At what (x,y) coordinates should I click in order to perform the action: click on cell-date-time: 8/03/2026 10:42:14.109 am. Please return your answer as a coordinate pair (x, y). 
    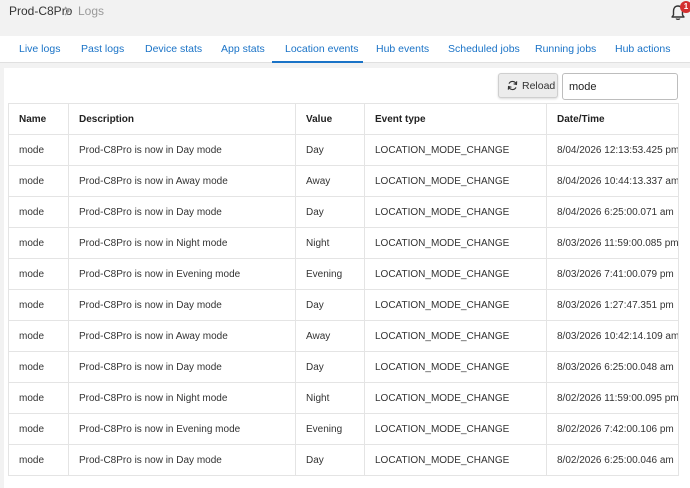
    Looking at the image, I should click on (612, 336).